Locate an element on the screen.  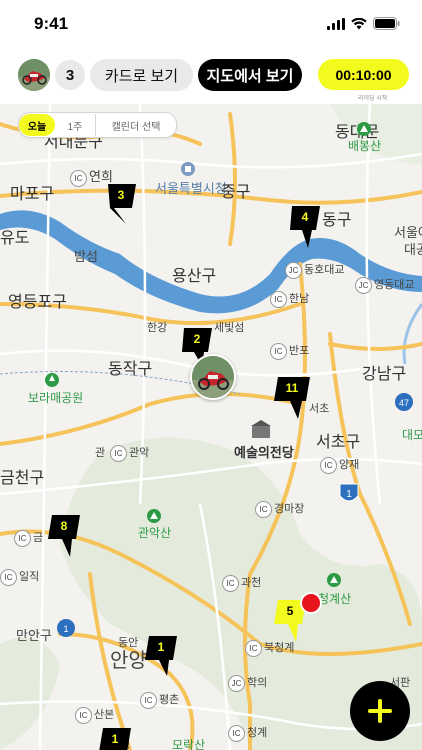
route-47-icon: 47 is located at coordinates (404, 402).